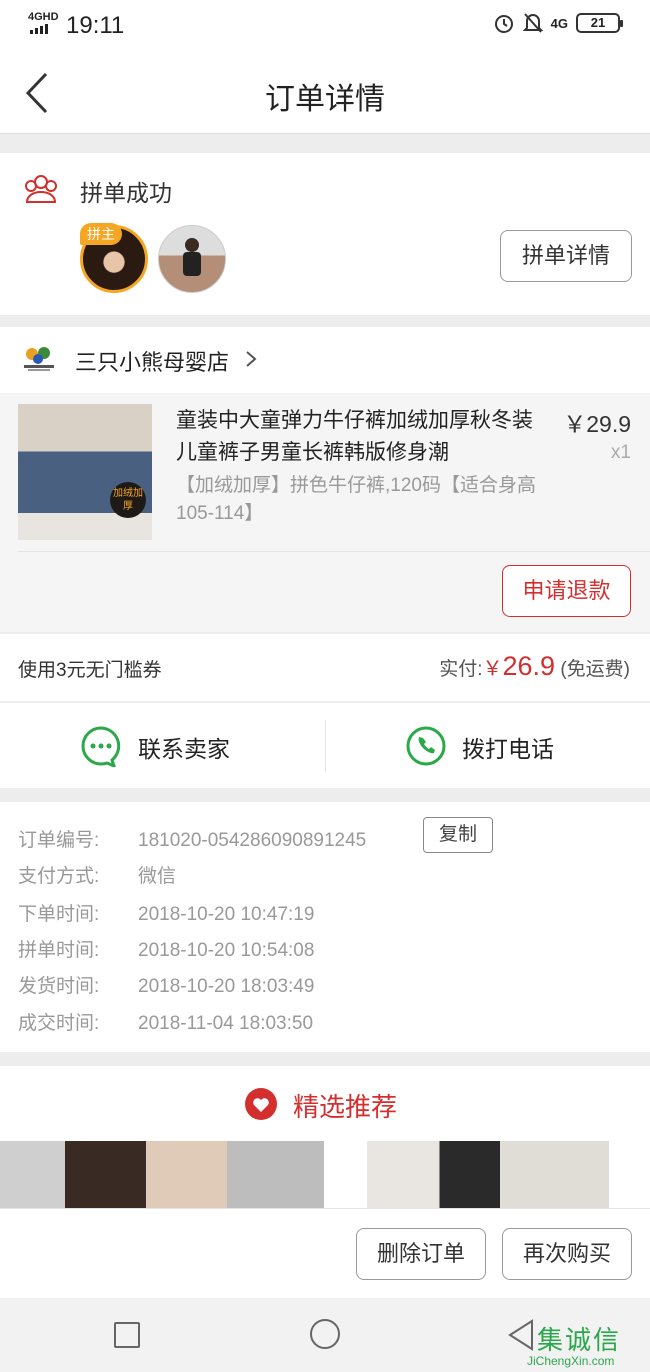 The image size is (650, 1372). I want to click on shipping-note: (免运费), so click(595, 669).